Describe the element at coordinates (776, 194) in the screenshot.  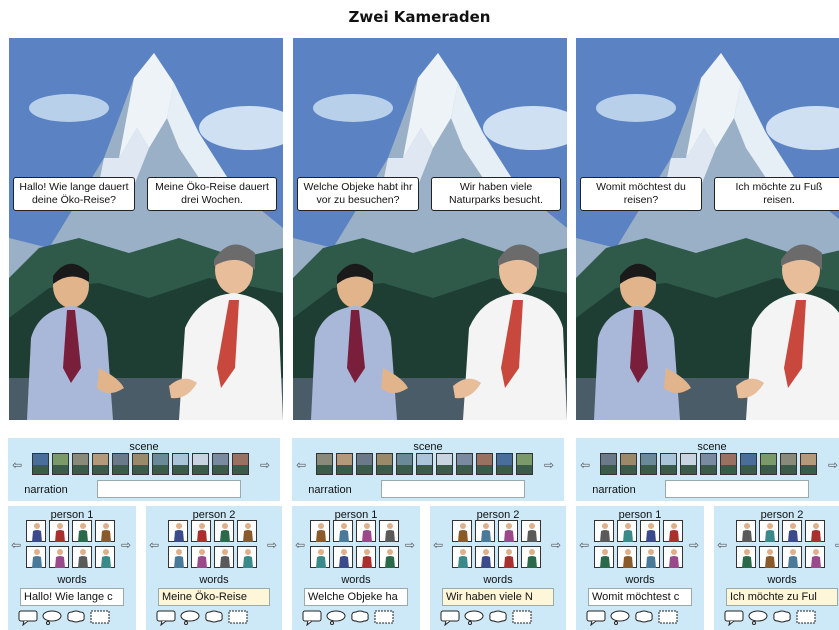
I see `speech-bubble-right: Ich möchte zu Fuß reisen.` at that location.